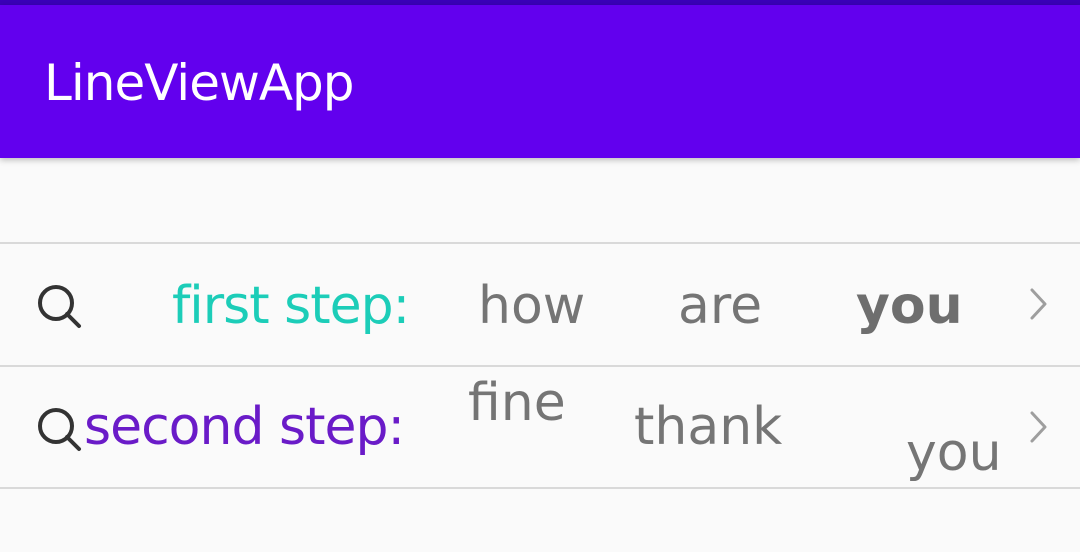 Image resolution: width=1080 pixels, height=552 pixels. Describe the element at coordinates (909, 306) in the screenshot. I see `step-word-highlighted: you` at that location.